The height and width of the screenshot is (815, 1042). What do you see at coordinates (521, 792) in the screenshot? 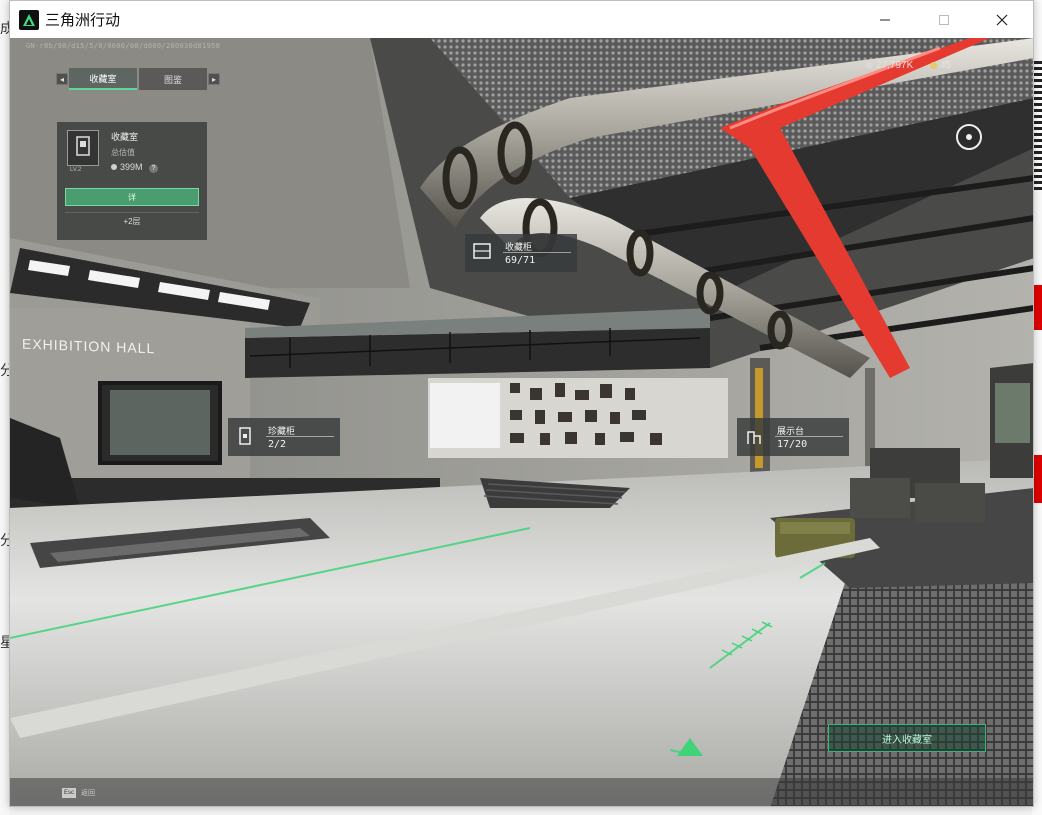
I see `bottom-hint-bar: Esc 返回` at bounding box center [521, 792].